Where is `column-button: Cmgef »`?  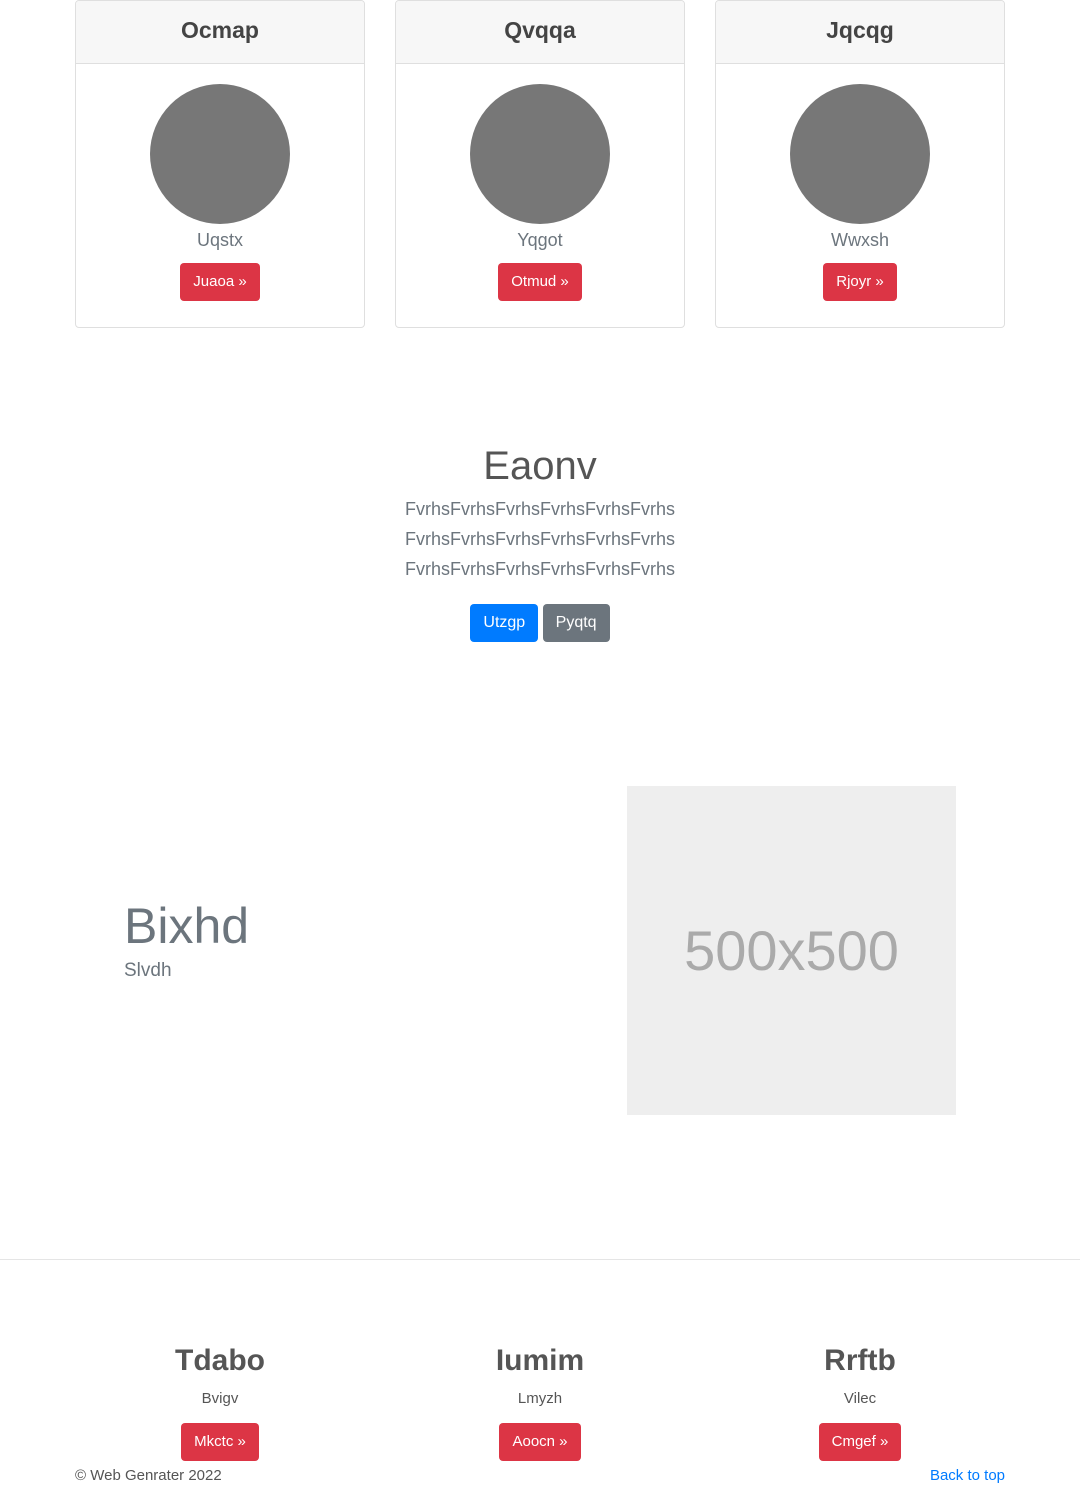
column-button: Cmgef » is located at coordinates (860, 1442).